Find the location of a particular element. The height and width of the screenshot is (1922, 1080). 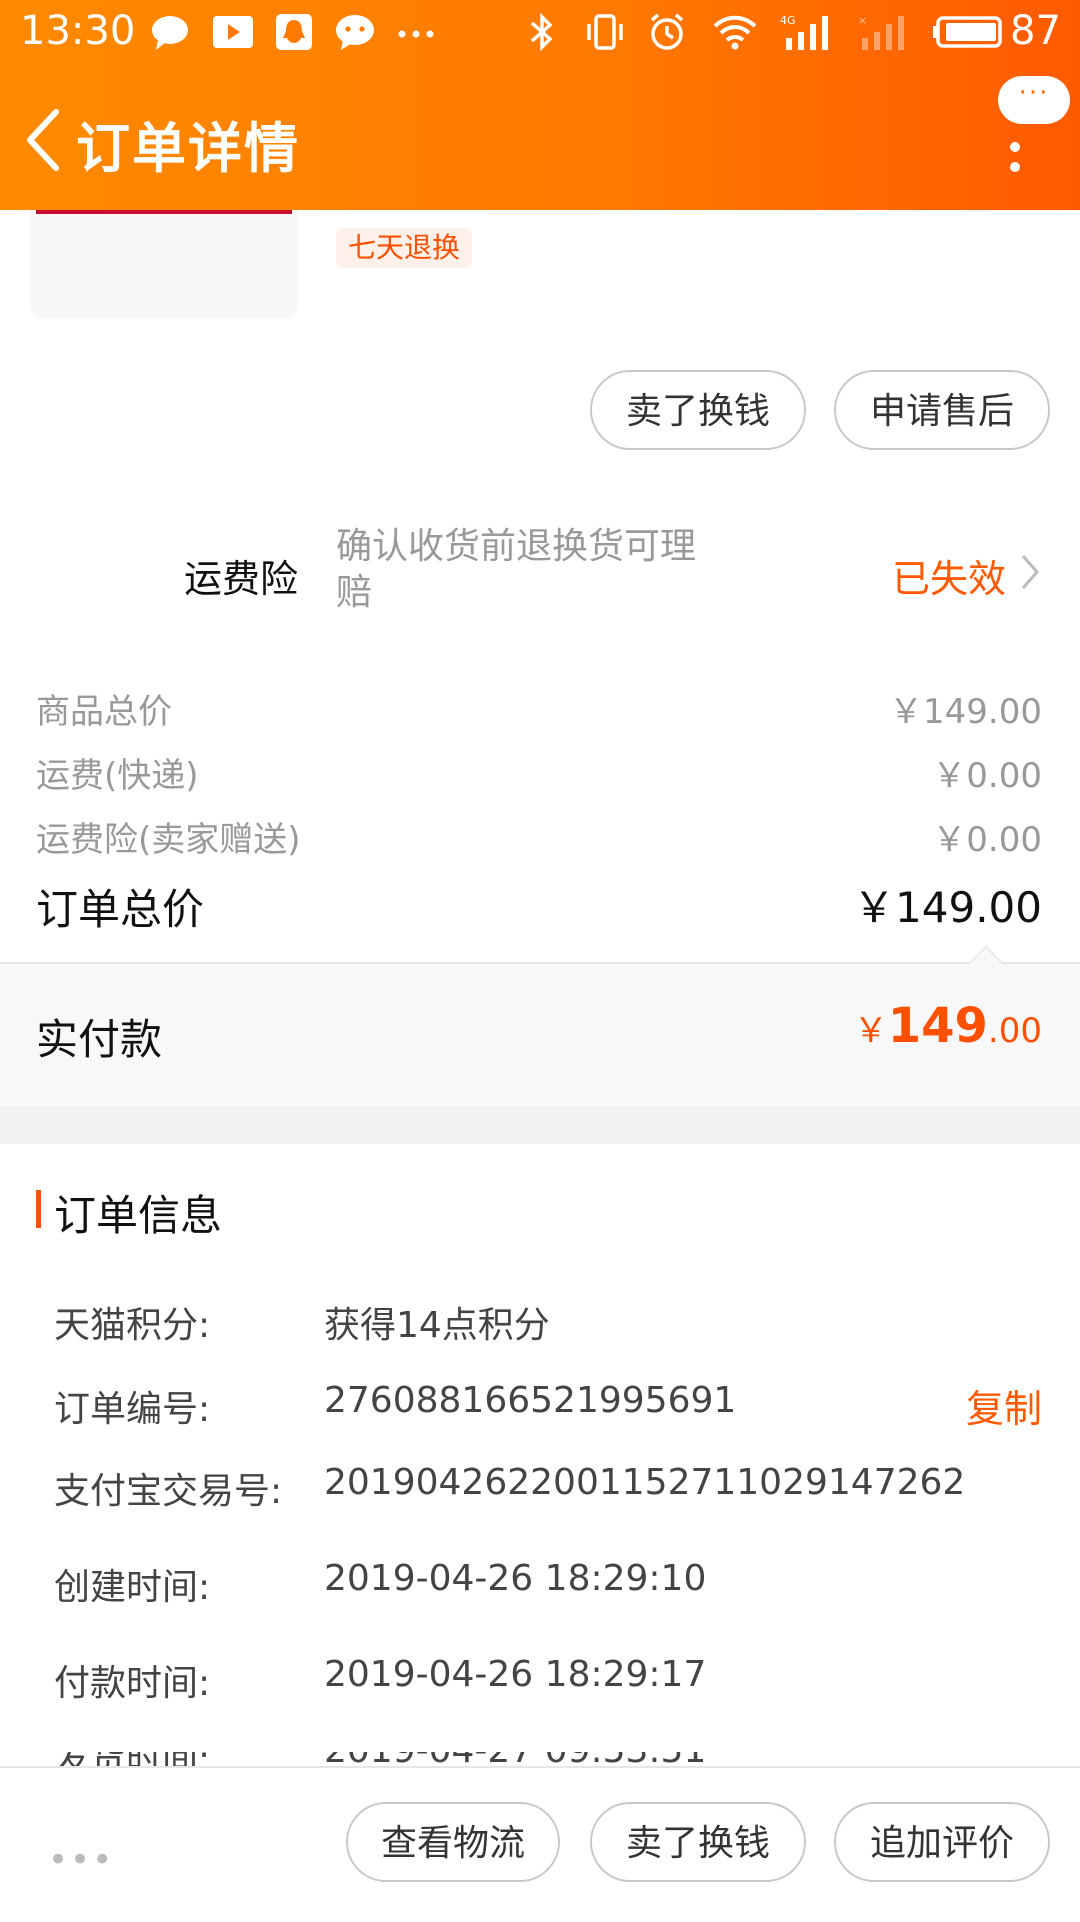

goods-total-value: ￥149.00 is located at coordinates (965, 712).